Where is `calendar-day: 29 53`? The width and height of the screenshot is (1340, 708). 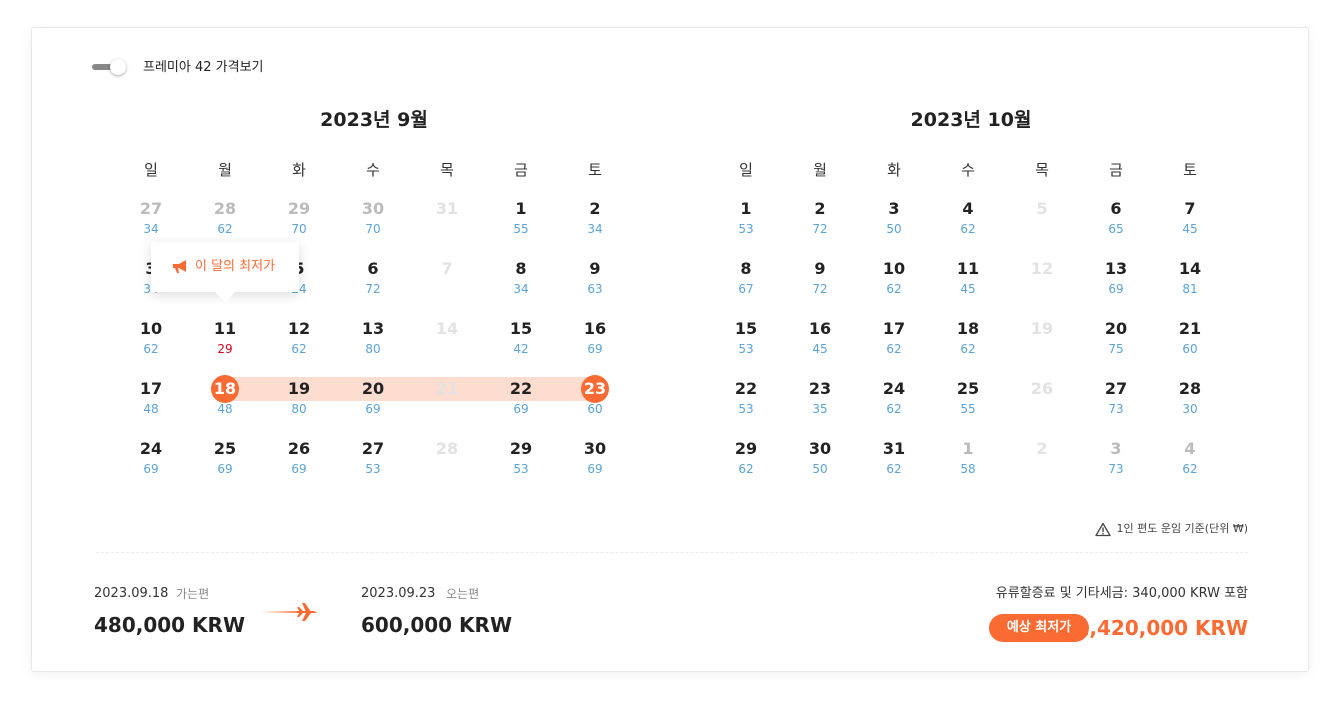 calendar-day: 29 53 is located at coordinates (521, 462).